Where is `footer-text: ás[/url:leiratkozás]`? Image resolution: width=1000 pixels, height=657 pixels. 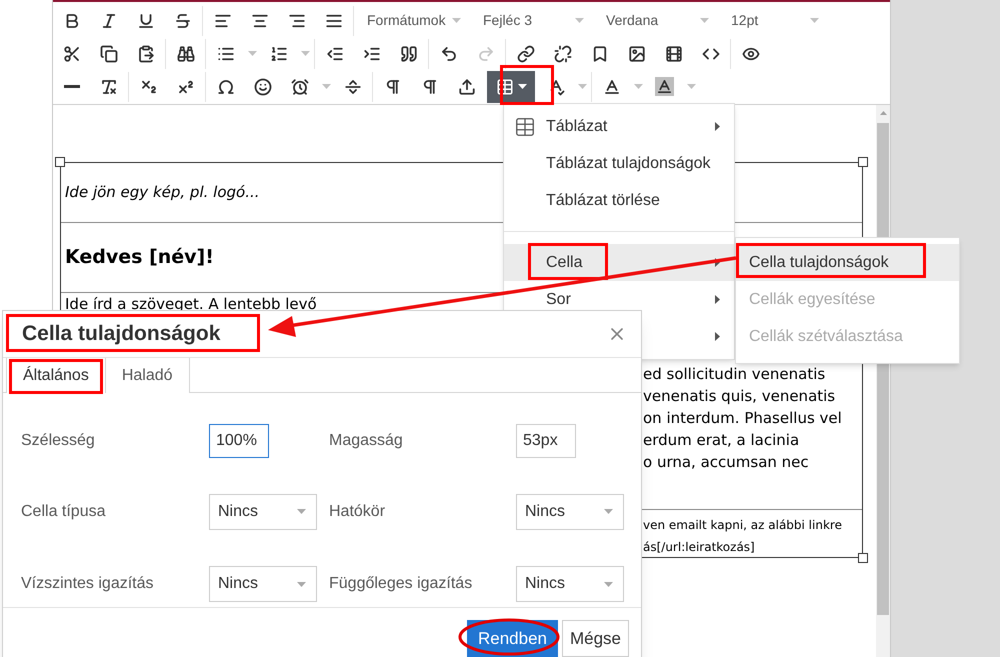
footer-text: ás[/url:leiratkozás] is located at coordinates (699, 547).